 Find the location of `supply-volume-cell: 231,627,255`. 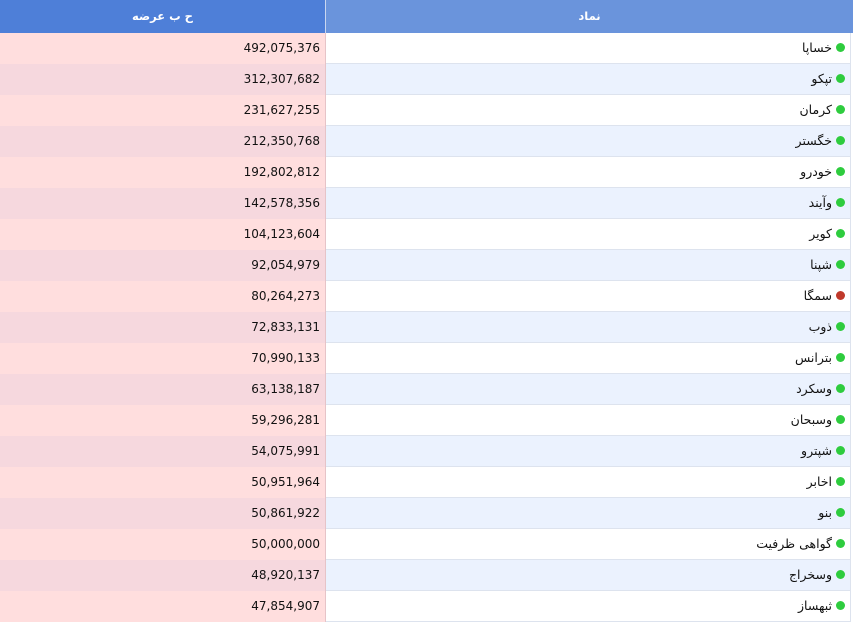

supply-volume-cell: 231,627,255 is located at coordinates (163, 110).